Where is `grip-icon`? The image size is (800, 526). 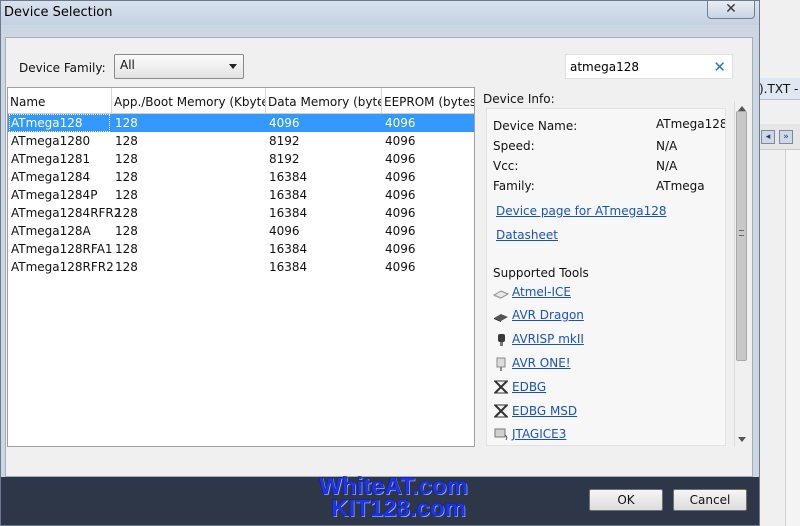
grip-icon is located at coordinates (741, 233).